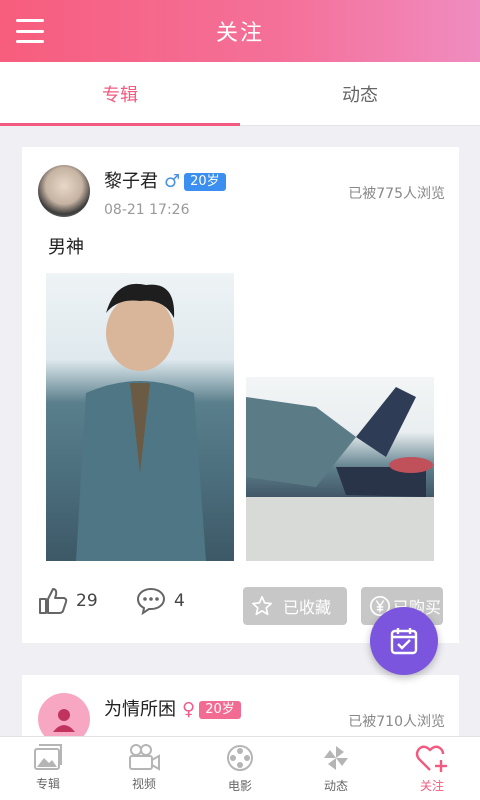  What do you see at coordinates (48, 757) in the screenshot?
I see `album-icon` at bounding box center [48, 757].